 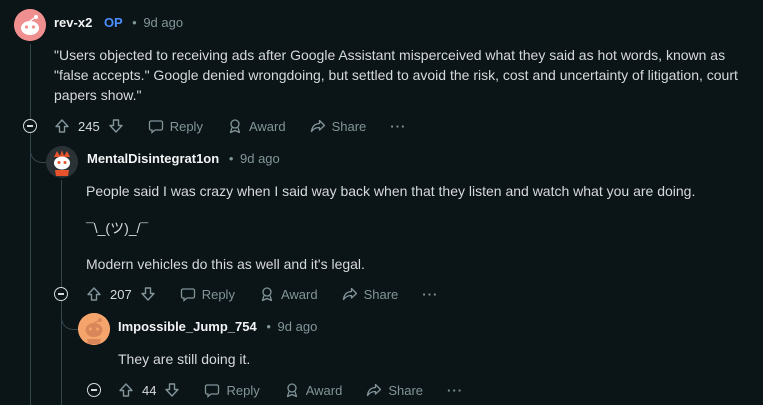 I want to click on comment-actions: 207 Reply Award Share ···, so click(x=274, y=294).